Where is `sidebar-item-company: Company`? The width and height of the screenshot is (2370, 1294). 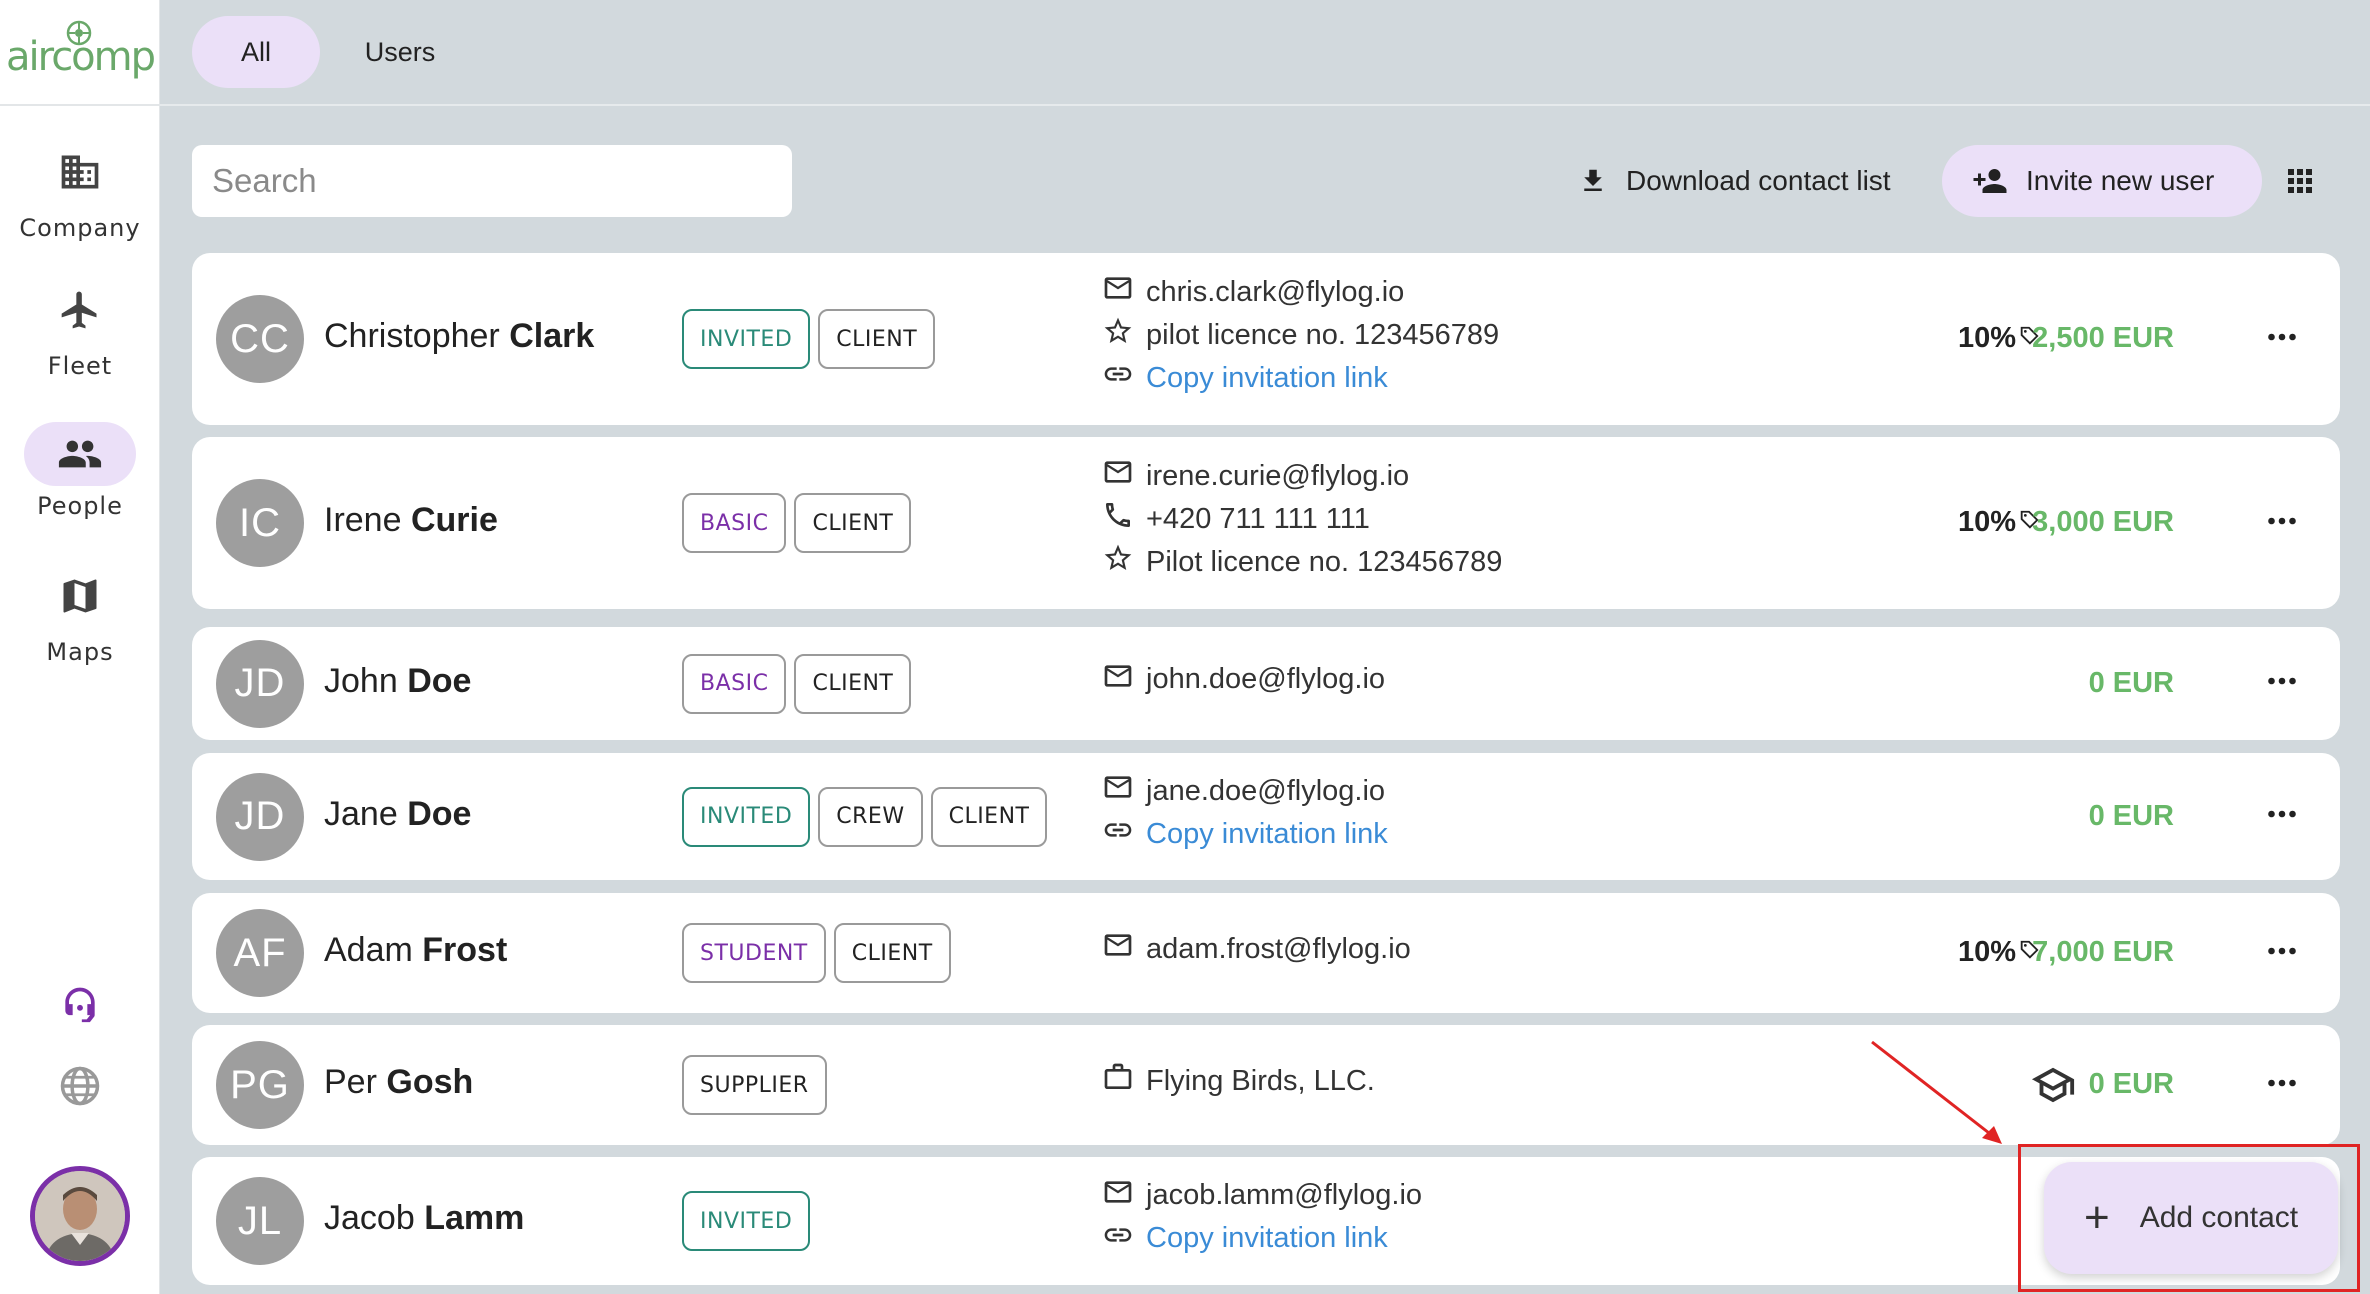
sidebar-item-company: Company is located at coordinates (80, 182).